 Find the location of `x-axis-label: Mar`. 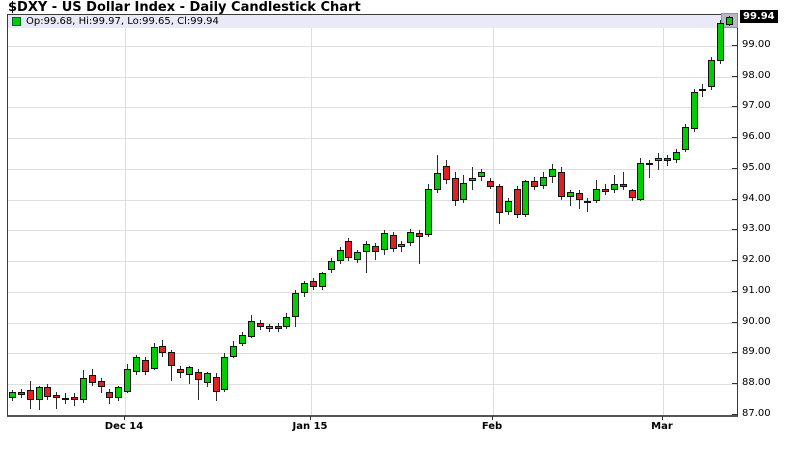

x-axis-label: Mar is located at coordinates (662, 426).